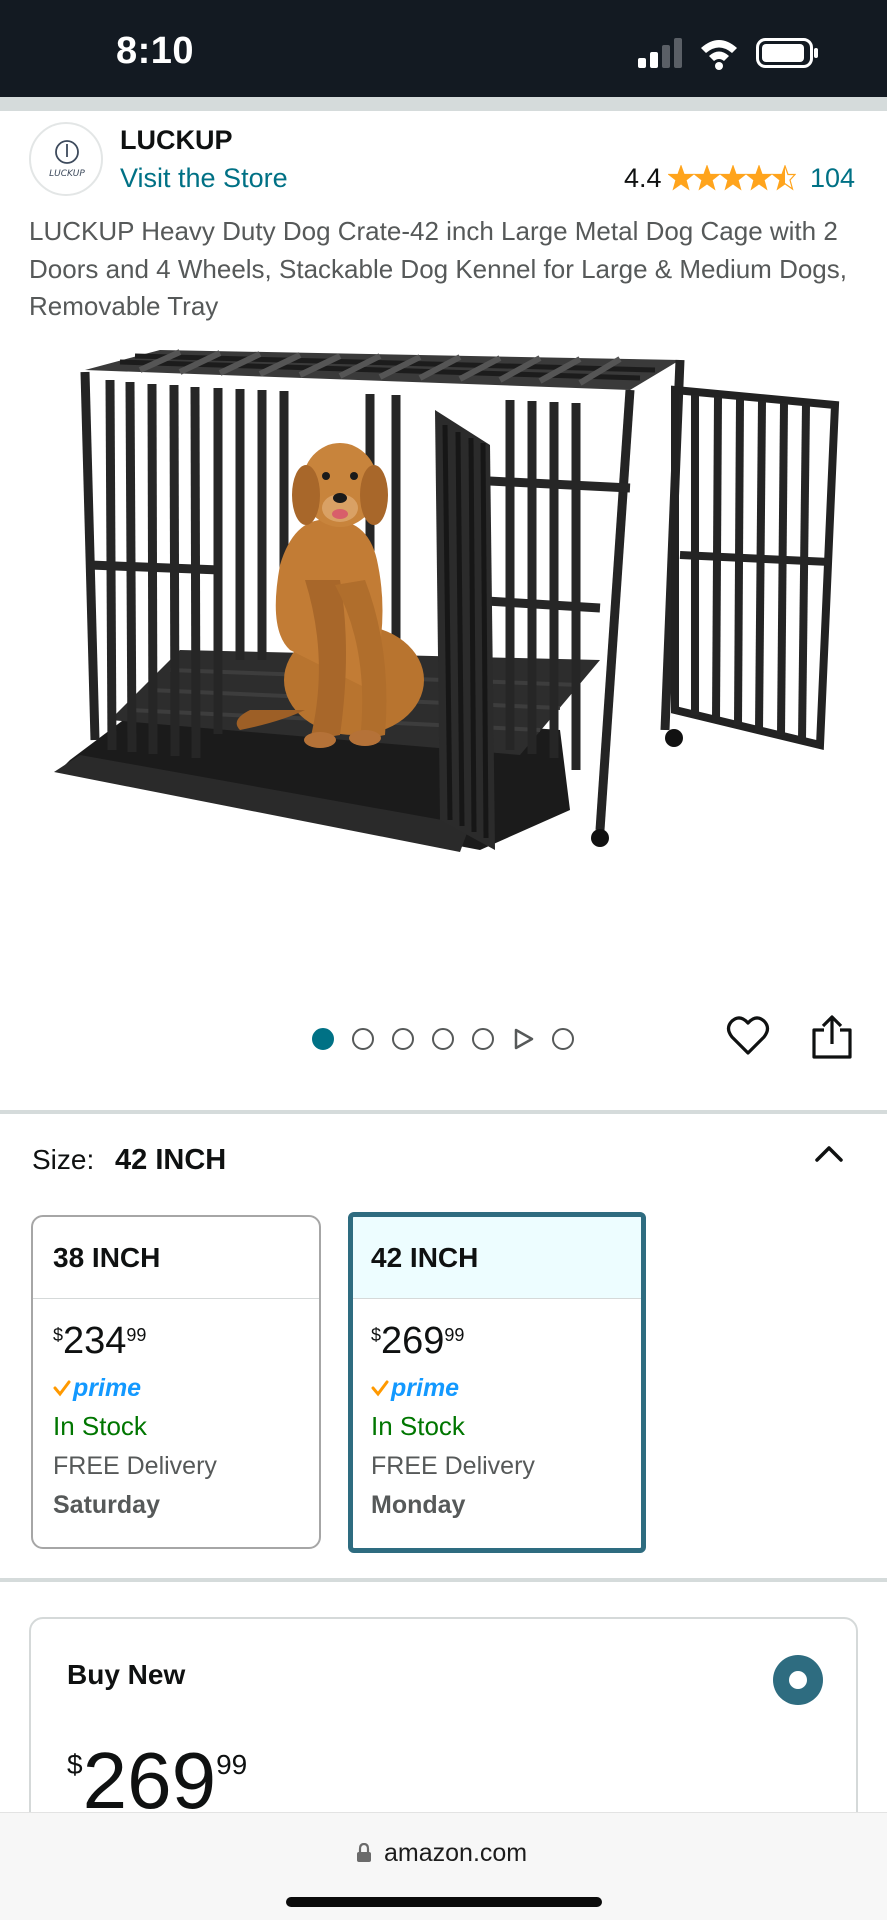 The height and width of the screenshot is (1920, 887). I want to click on size-option-price: $ 269 99, so click(418, 1341).